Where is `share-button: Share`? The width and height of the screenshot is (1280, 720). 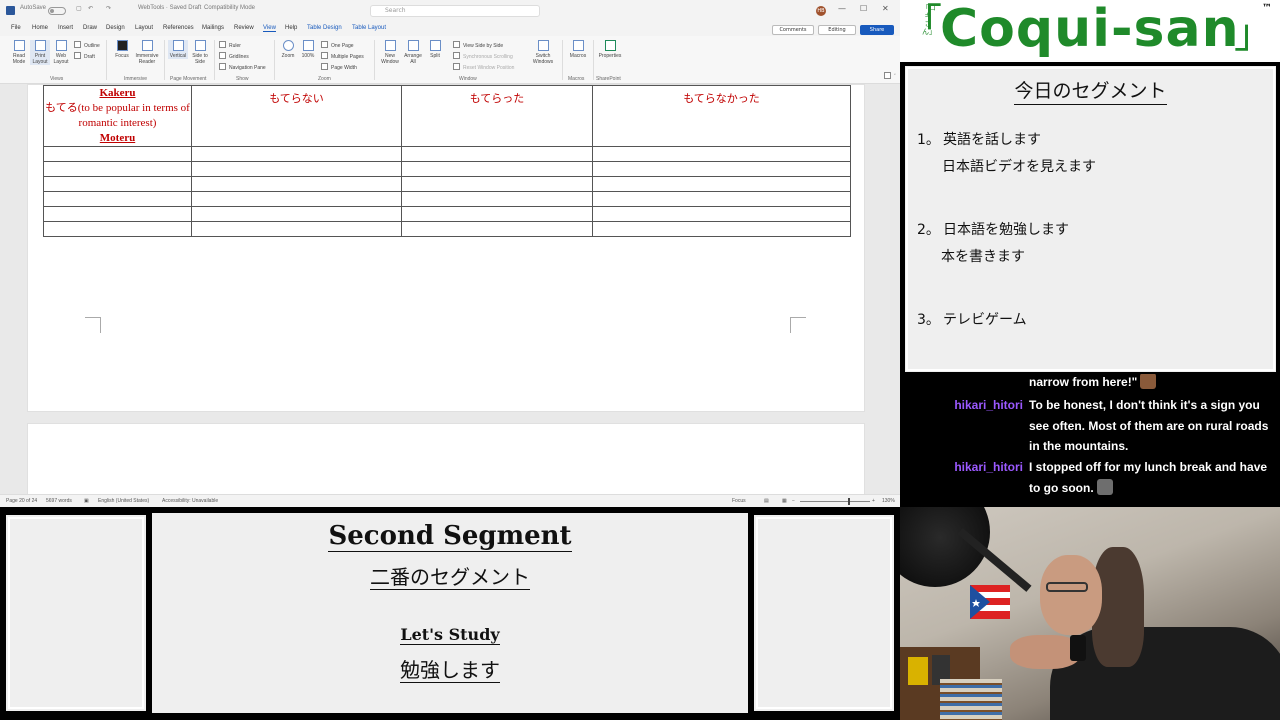
share-button: Share is located at coordinates (877, 30).